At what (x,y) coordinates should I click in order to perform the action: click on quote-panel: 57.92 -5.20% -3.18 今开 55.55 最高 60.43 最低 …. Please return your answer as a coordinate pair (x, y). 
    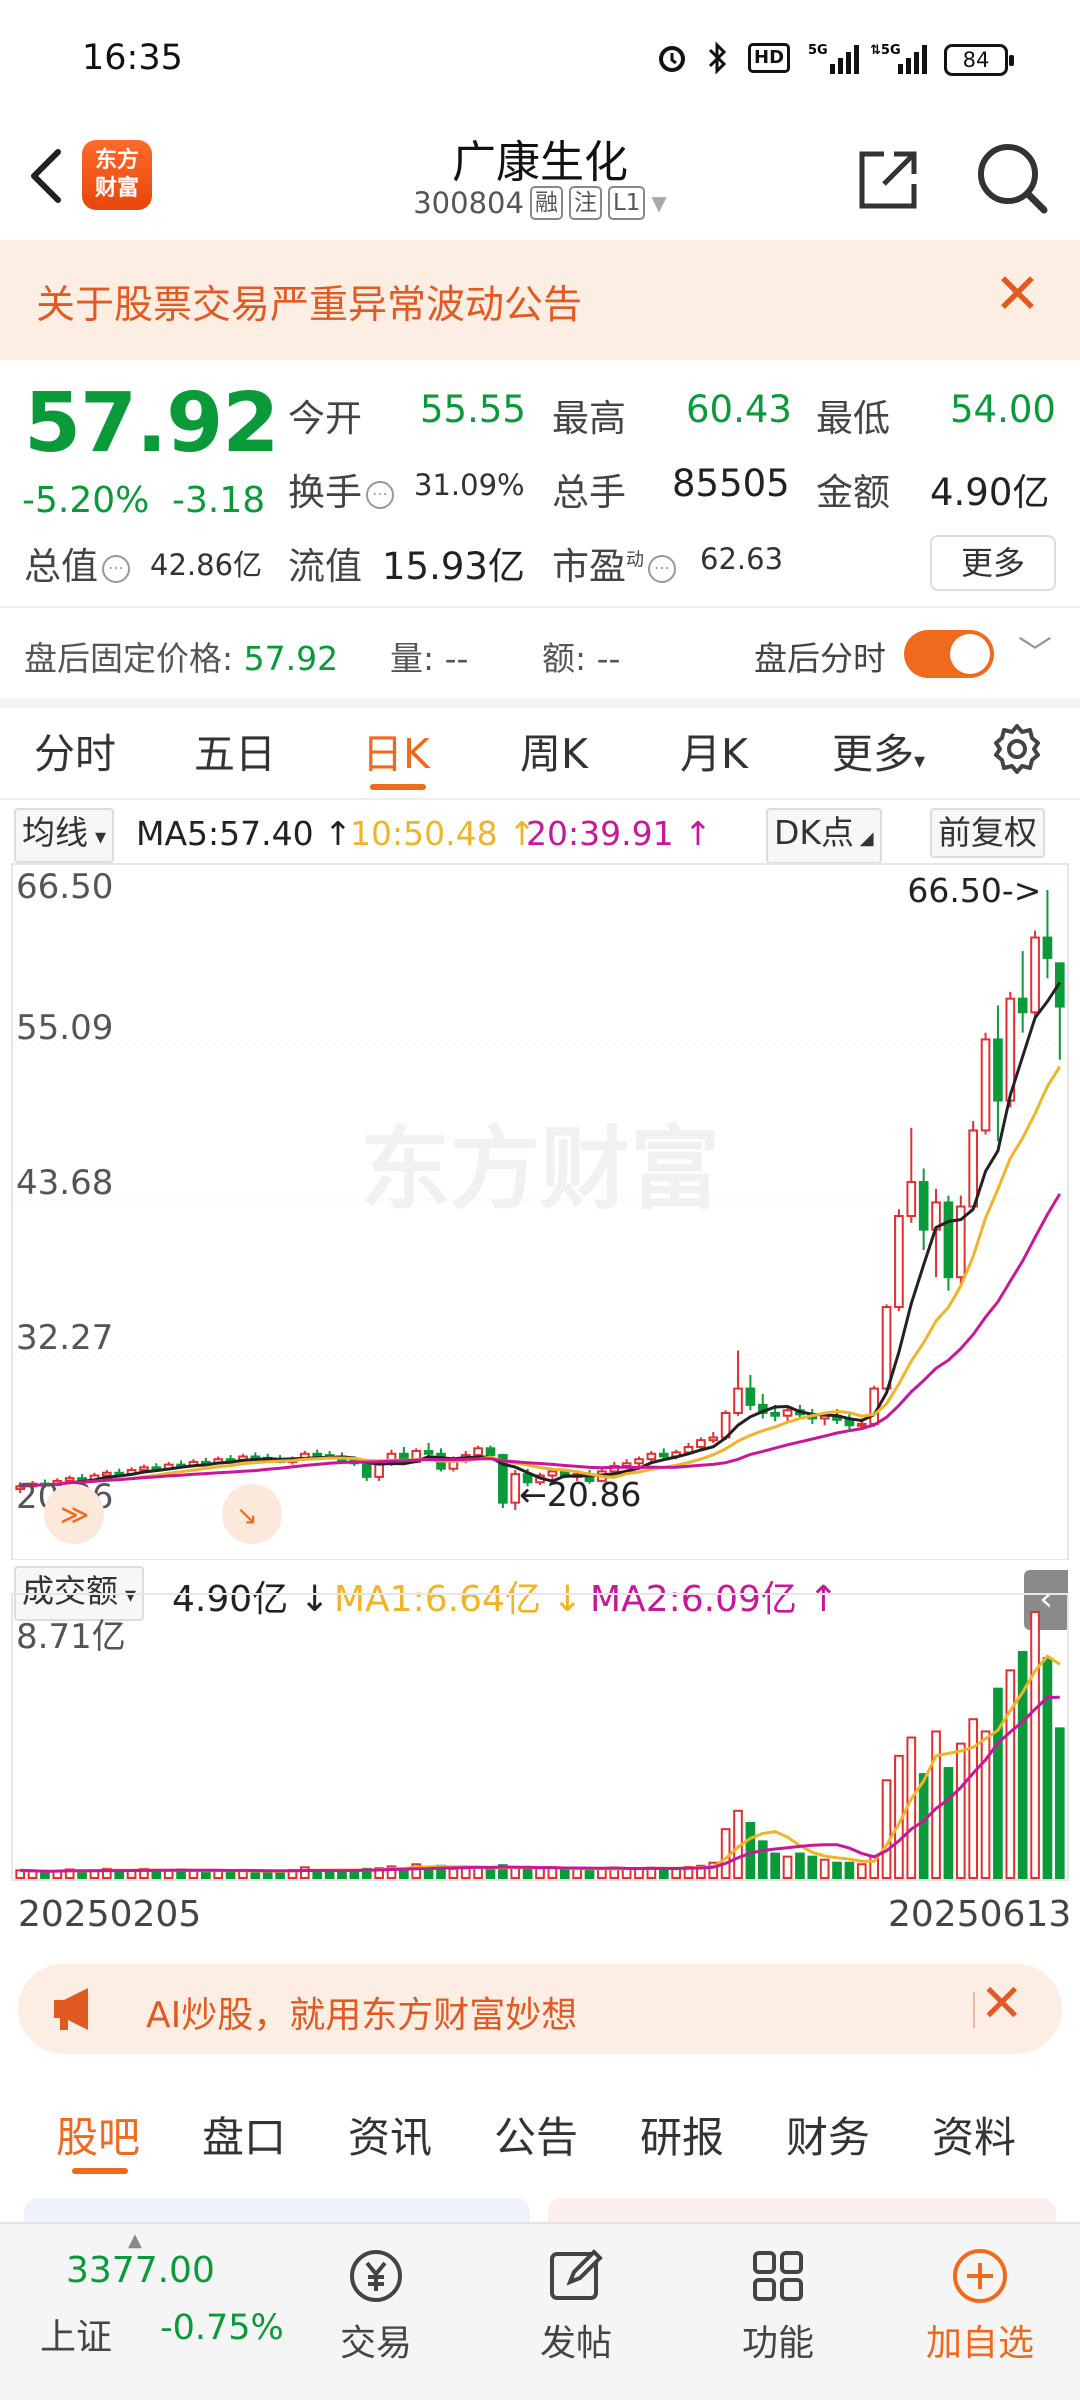
    Looking at the image, I should click on (540, 480).